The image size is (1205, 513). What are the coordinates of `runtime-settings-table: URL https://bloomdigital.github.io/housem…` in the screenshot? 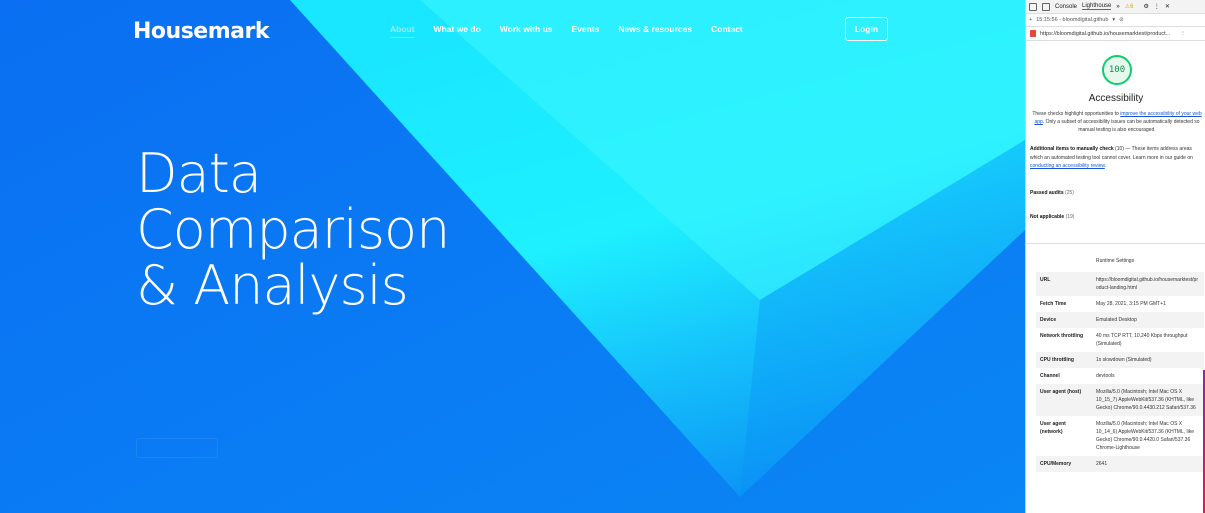 It's located at (1120, 372).